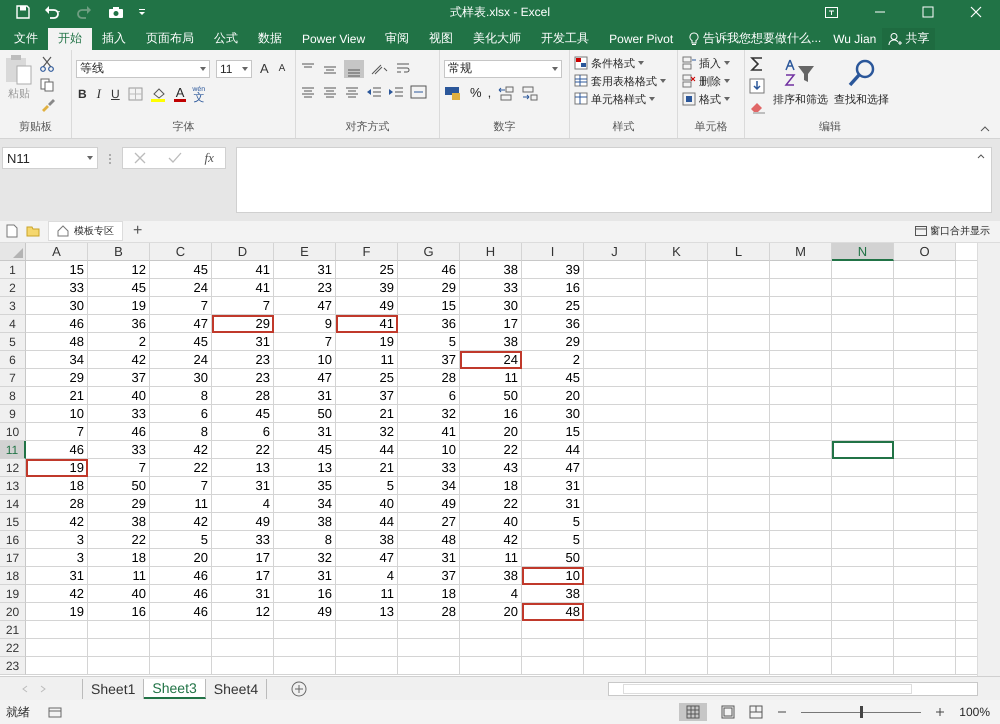  What do you see at coordinates (491, 251) in the screenshot?
I see `column-header: H` at bounding box center [491, 251].